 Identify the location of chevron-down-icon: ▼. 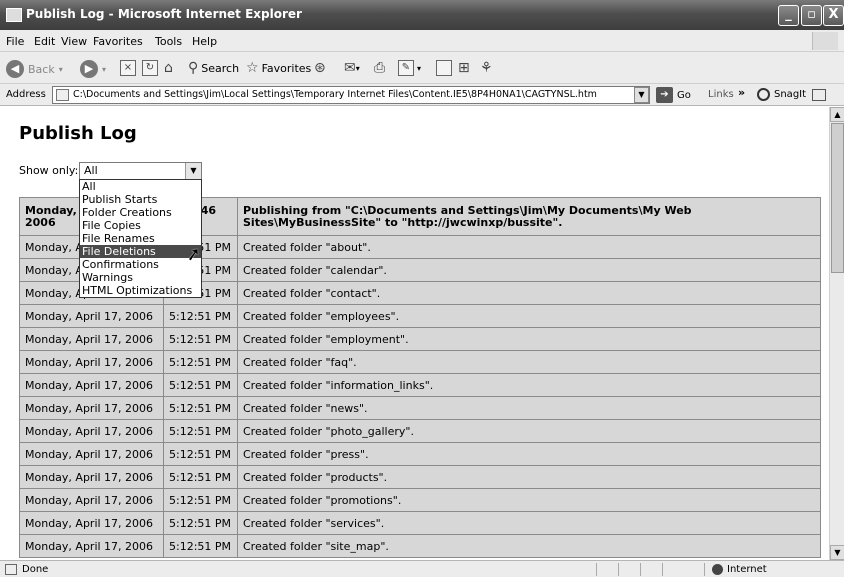
(193, 171).